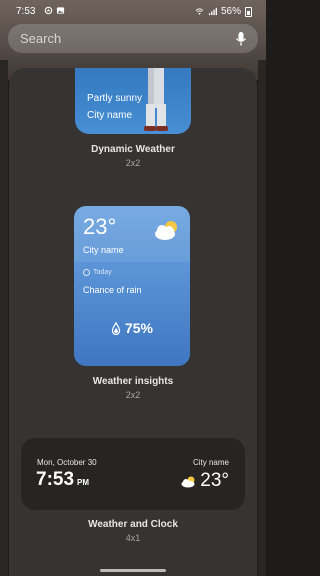 Image resolution: width=320 pixels, height=576 pixels. What do you see at coordinates (115, 98) in the screenshot?
I see `widget-condition-text: Partly sunny` at bounding box center [115, 98].